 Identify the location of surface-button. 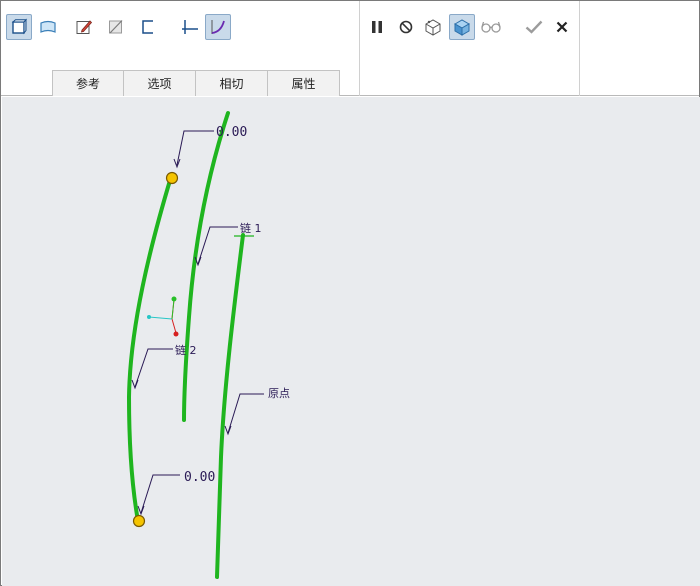
(48, 27).